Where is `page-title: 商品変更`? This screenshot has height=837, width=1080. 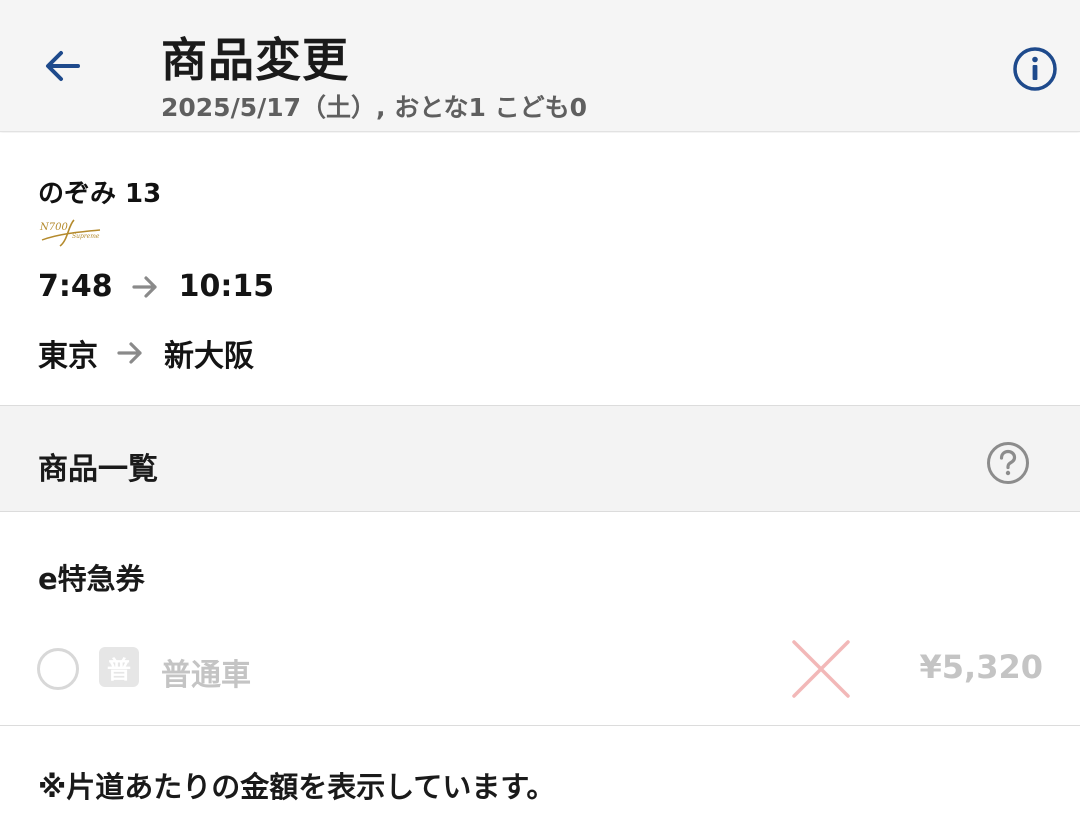
page-title: 商品変更 is located at coordinates (255, 60).